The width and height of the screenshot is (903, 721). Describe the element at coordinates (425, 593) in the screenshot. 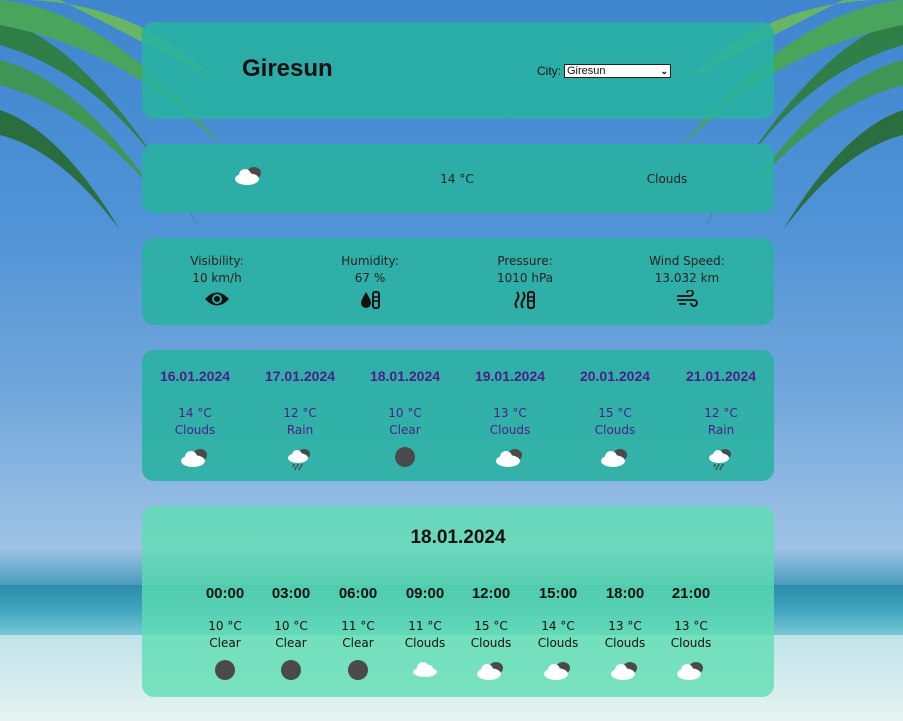

I see `hour-time: 09:00` at that location.